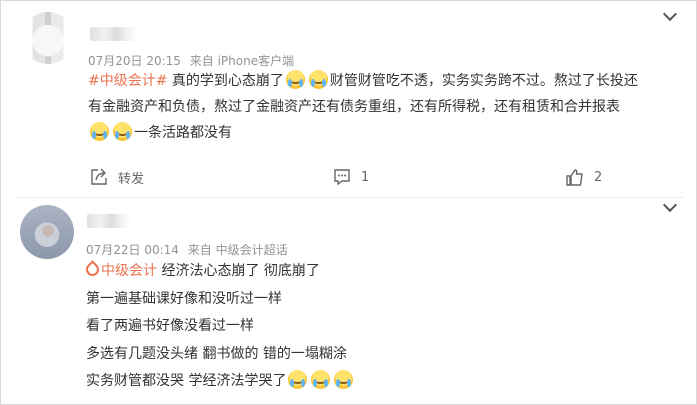 The image size is (697, 405). I want to click on content-text: 财管财管吃不透，实务实务跨不过。熬过了长投还, so click(483, 81).